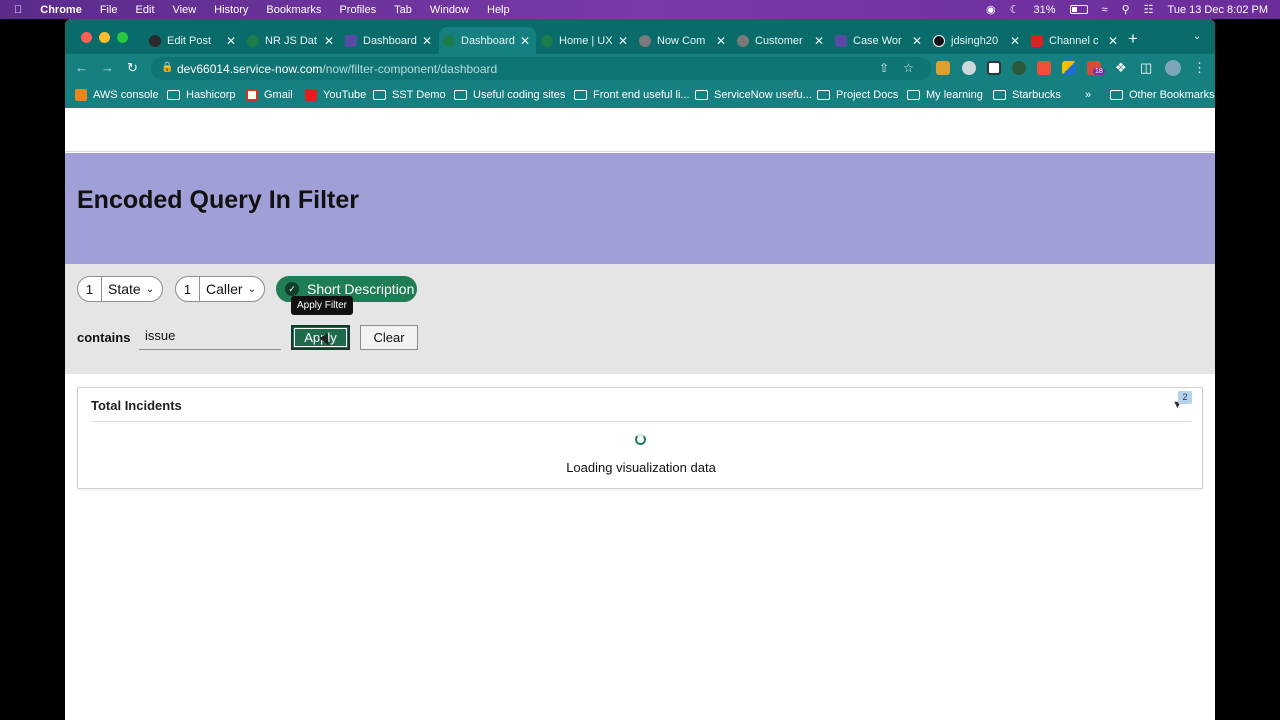  What do you see at coordinates (1133, 39) in the screenshot?
I see `new-tab-plus-icon: +` at bounding box center [1133, 39].